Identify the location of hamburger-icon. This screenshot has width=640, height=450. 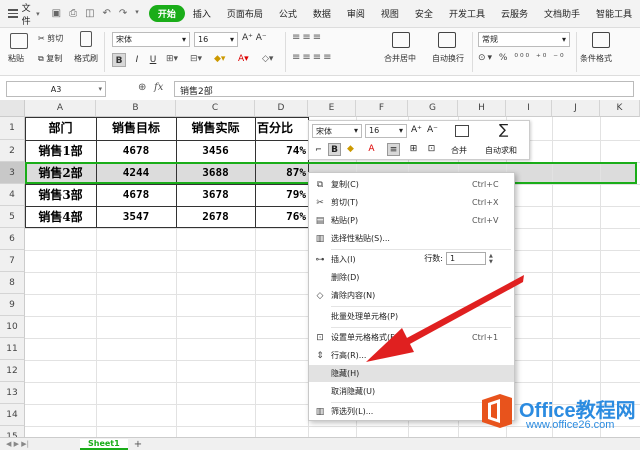
(13, 13).